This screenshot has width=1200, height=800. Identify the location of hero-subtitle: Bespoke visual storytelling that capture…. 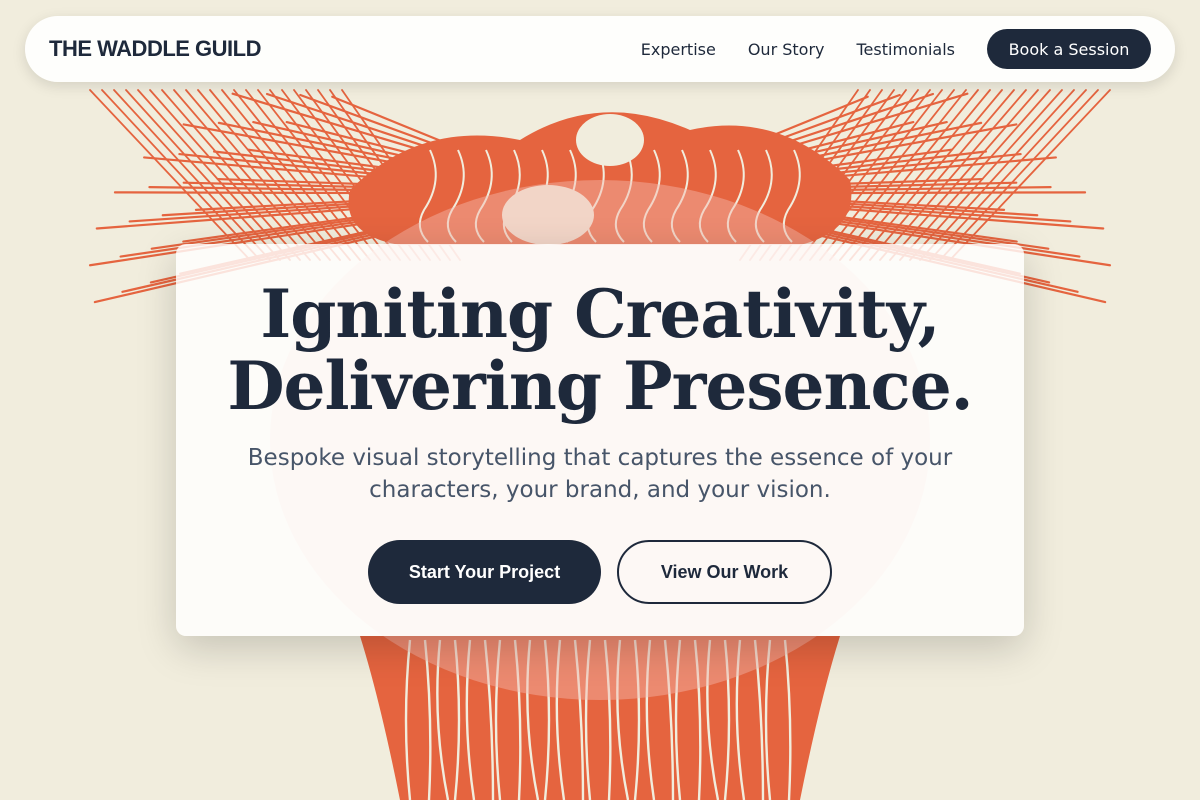
(600, 474).